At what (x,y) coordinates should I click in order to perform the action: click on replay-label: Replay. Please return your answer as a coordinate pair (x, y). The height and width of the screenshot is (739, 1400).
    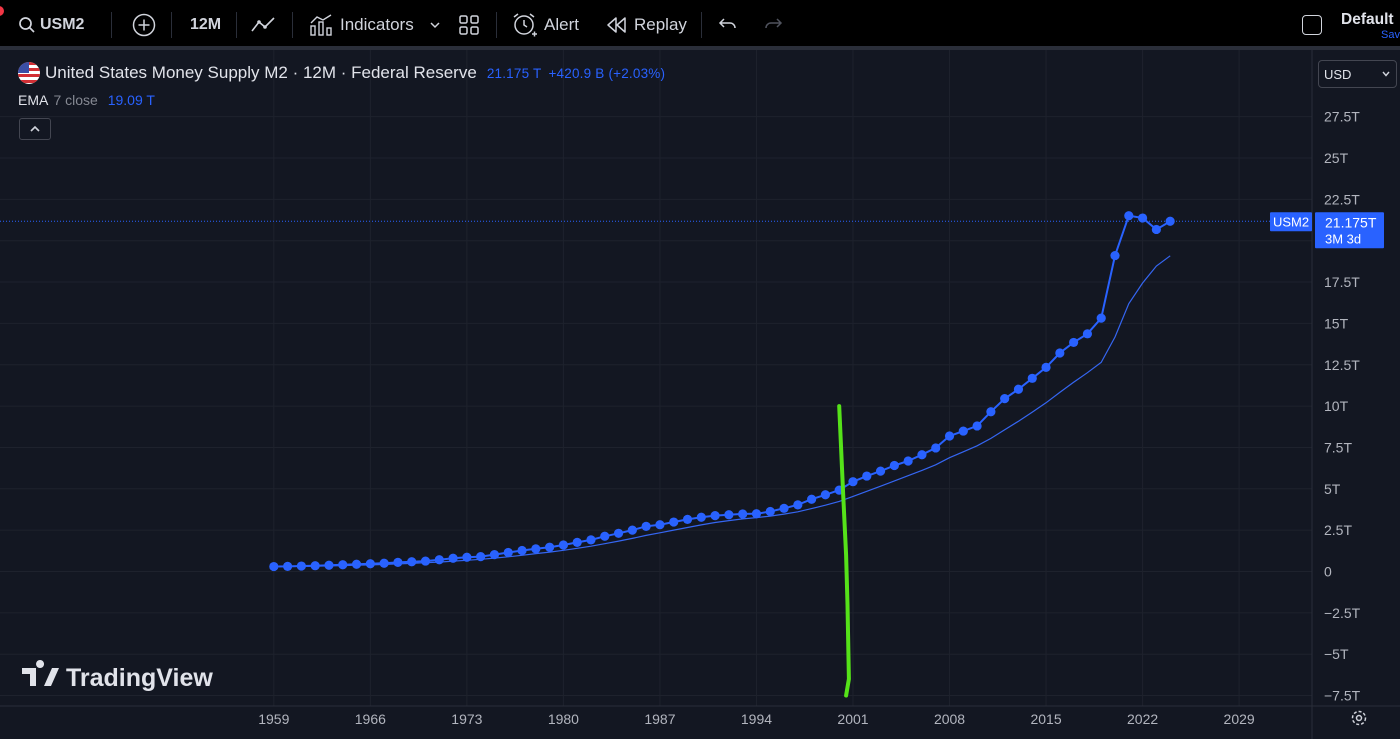
    Looking at the image, I should click on (660, 24).